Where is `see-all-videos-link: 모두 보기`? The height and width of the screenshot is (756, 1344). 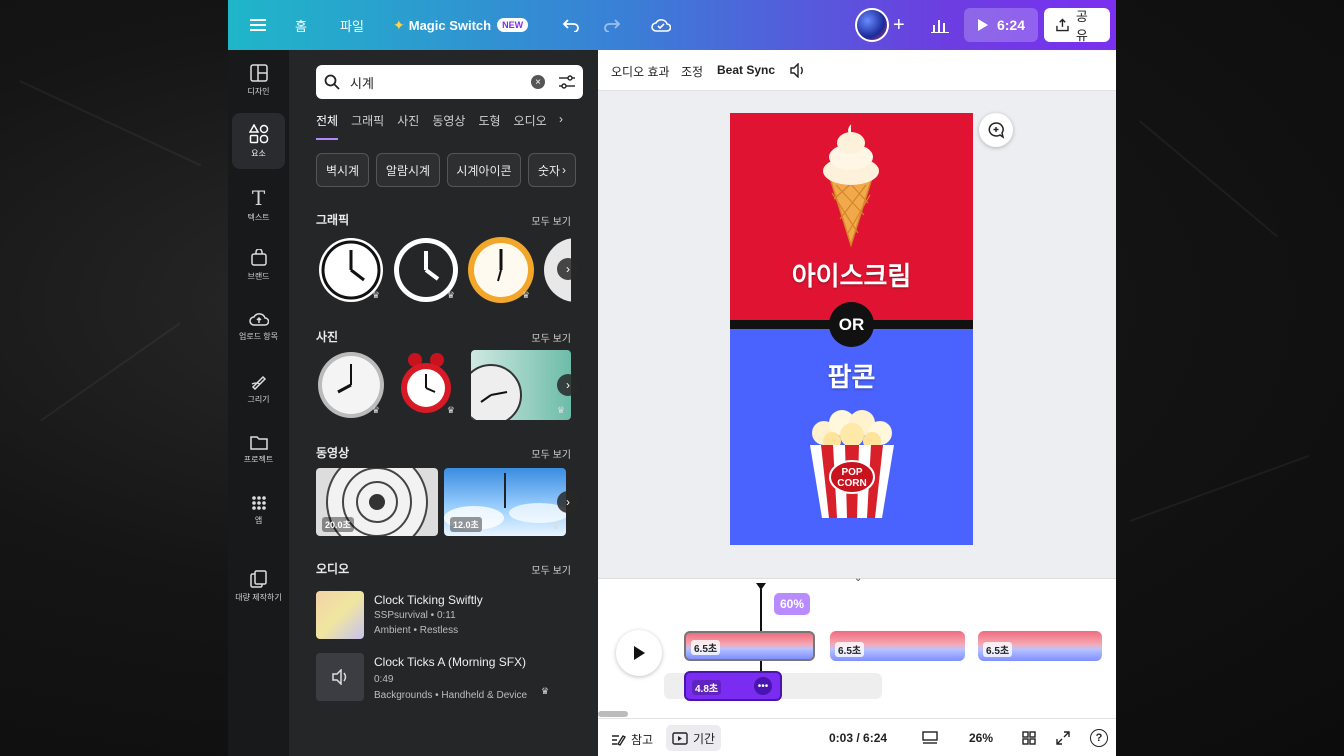 see-all-videos-link: 모두 보기 is located at coordinates (551, 453).